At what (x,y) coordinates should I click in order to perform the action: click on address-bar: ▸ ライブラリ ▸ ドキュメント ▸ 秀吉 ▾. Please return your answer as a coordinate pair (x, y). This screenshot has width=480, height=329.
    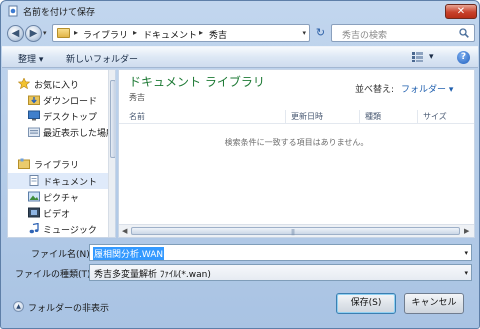
    Looking at the image, I should click on (181, 33).